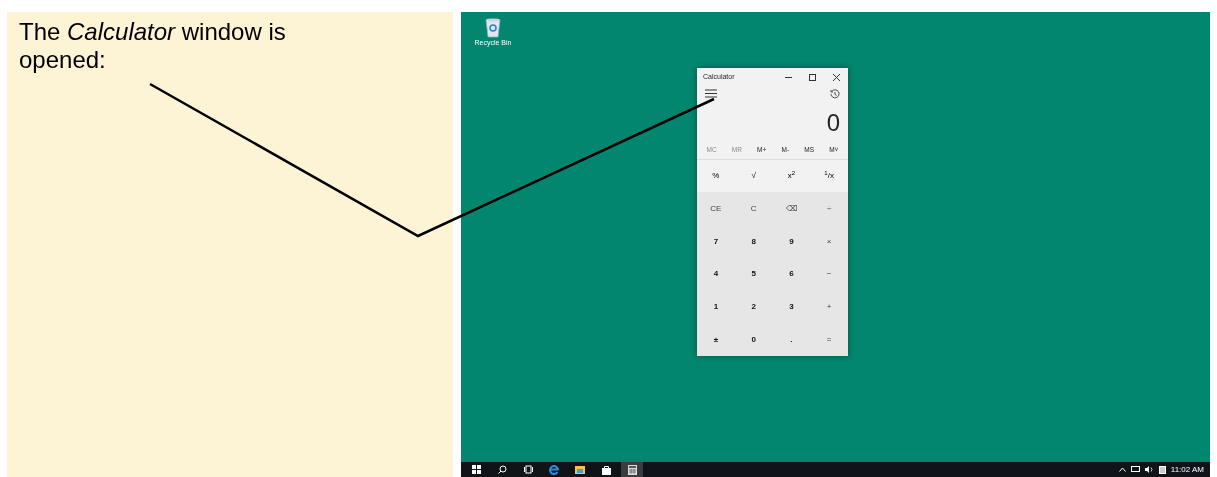 The height and width of the screenshot is (477, 1217). I want to click on calculator-key: ., so click(791, 339).